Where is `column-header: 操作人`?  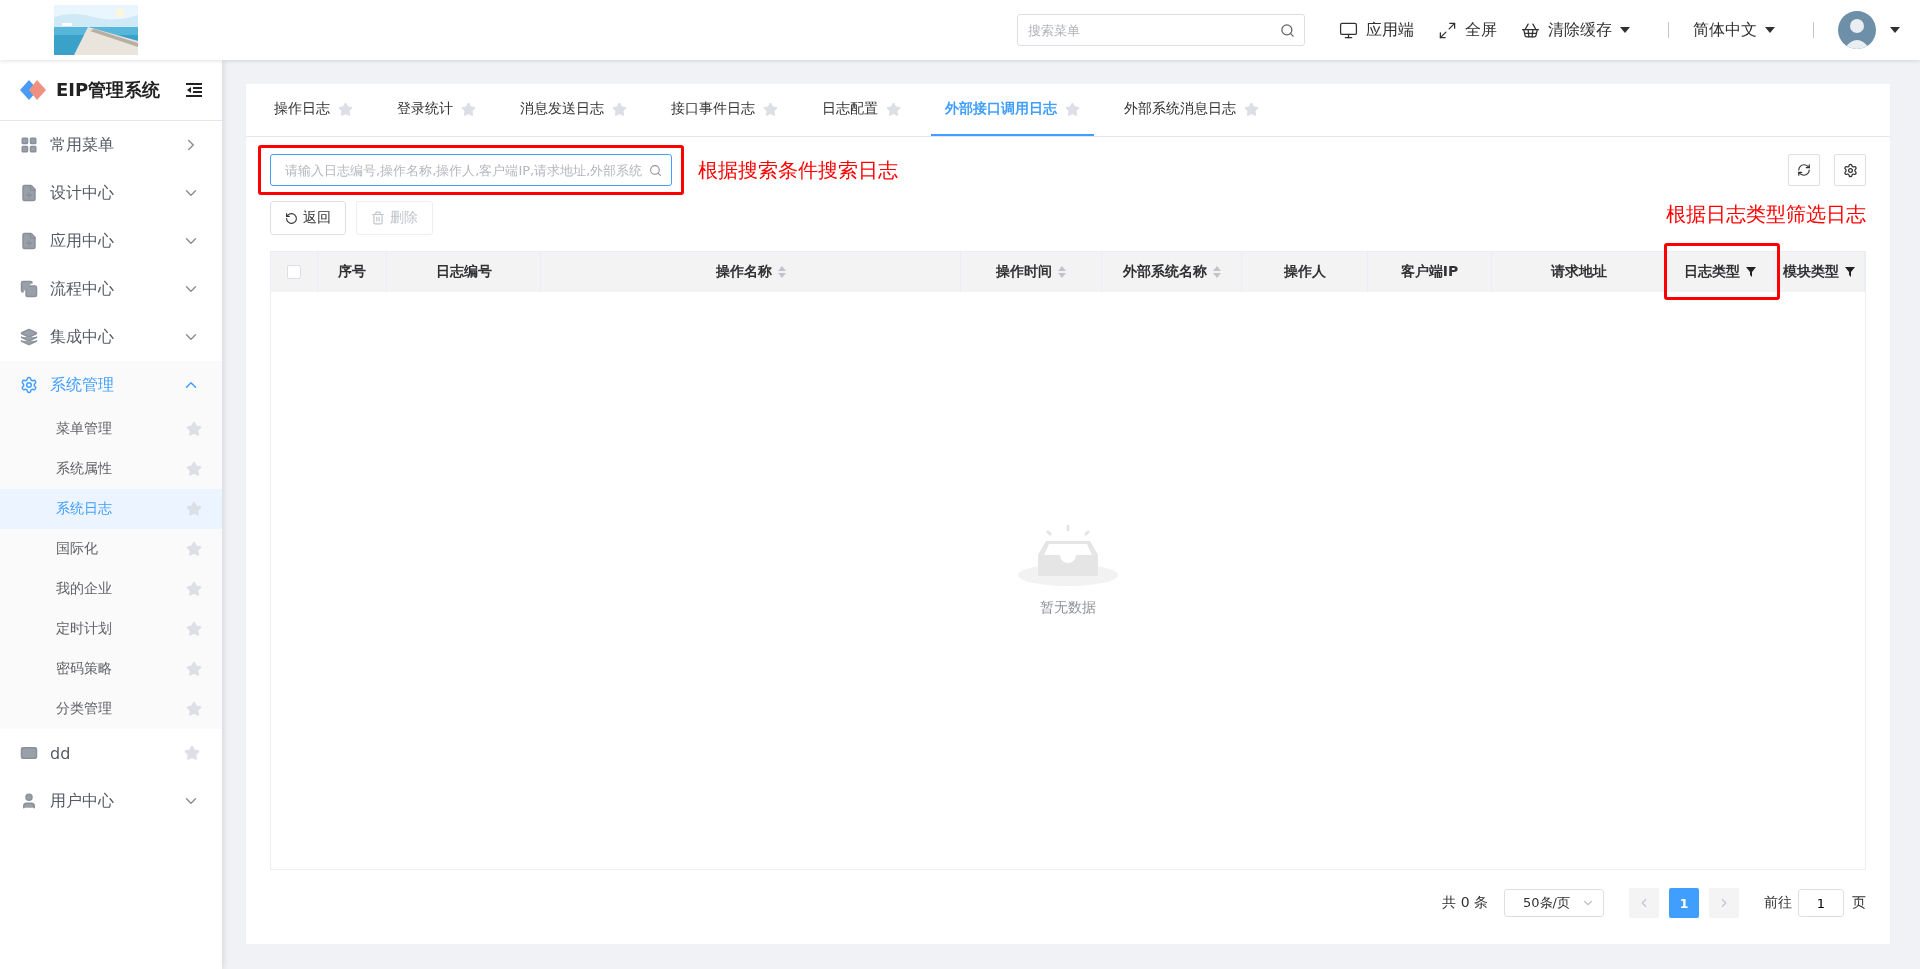
column-header: 操作人 is located at coordinates (1305, 272).